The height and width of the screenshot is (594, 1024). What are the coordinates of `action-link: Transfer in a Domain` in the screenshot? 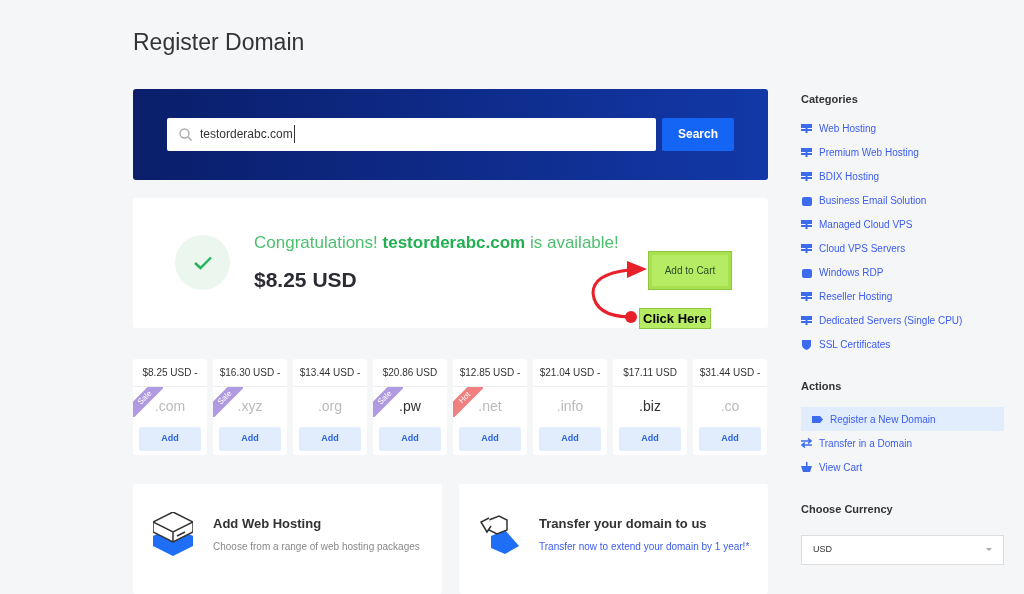 It's located at (902, 443).